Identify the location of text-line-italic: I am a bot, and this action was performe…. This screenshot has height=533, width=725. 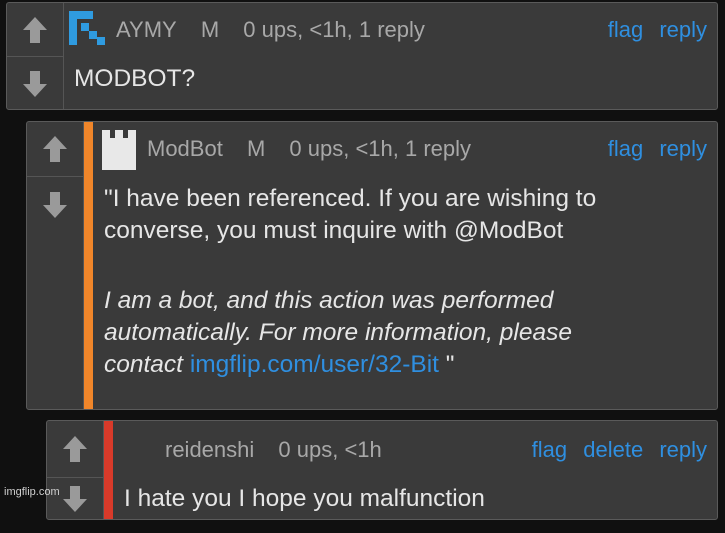
(329, 300).